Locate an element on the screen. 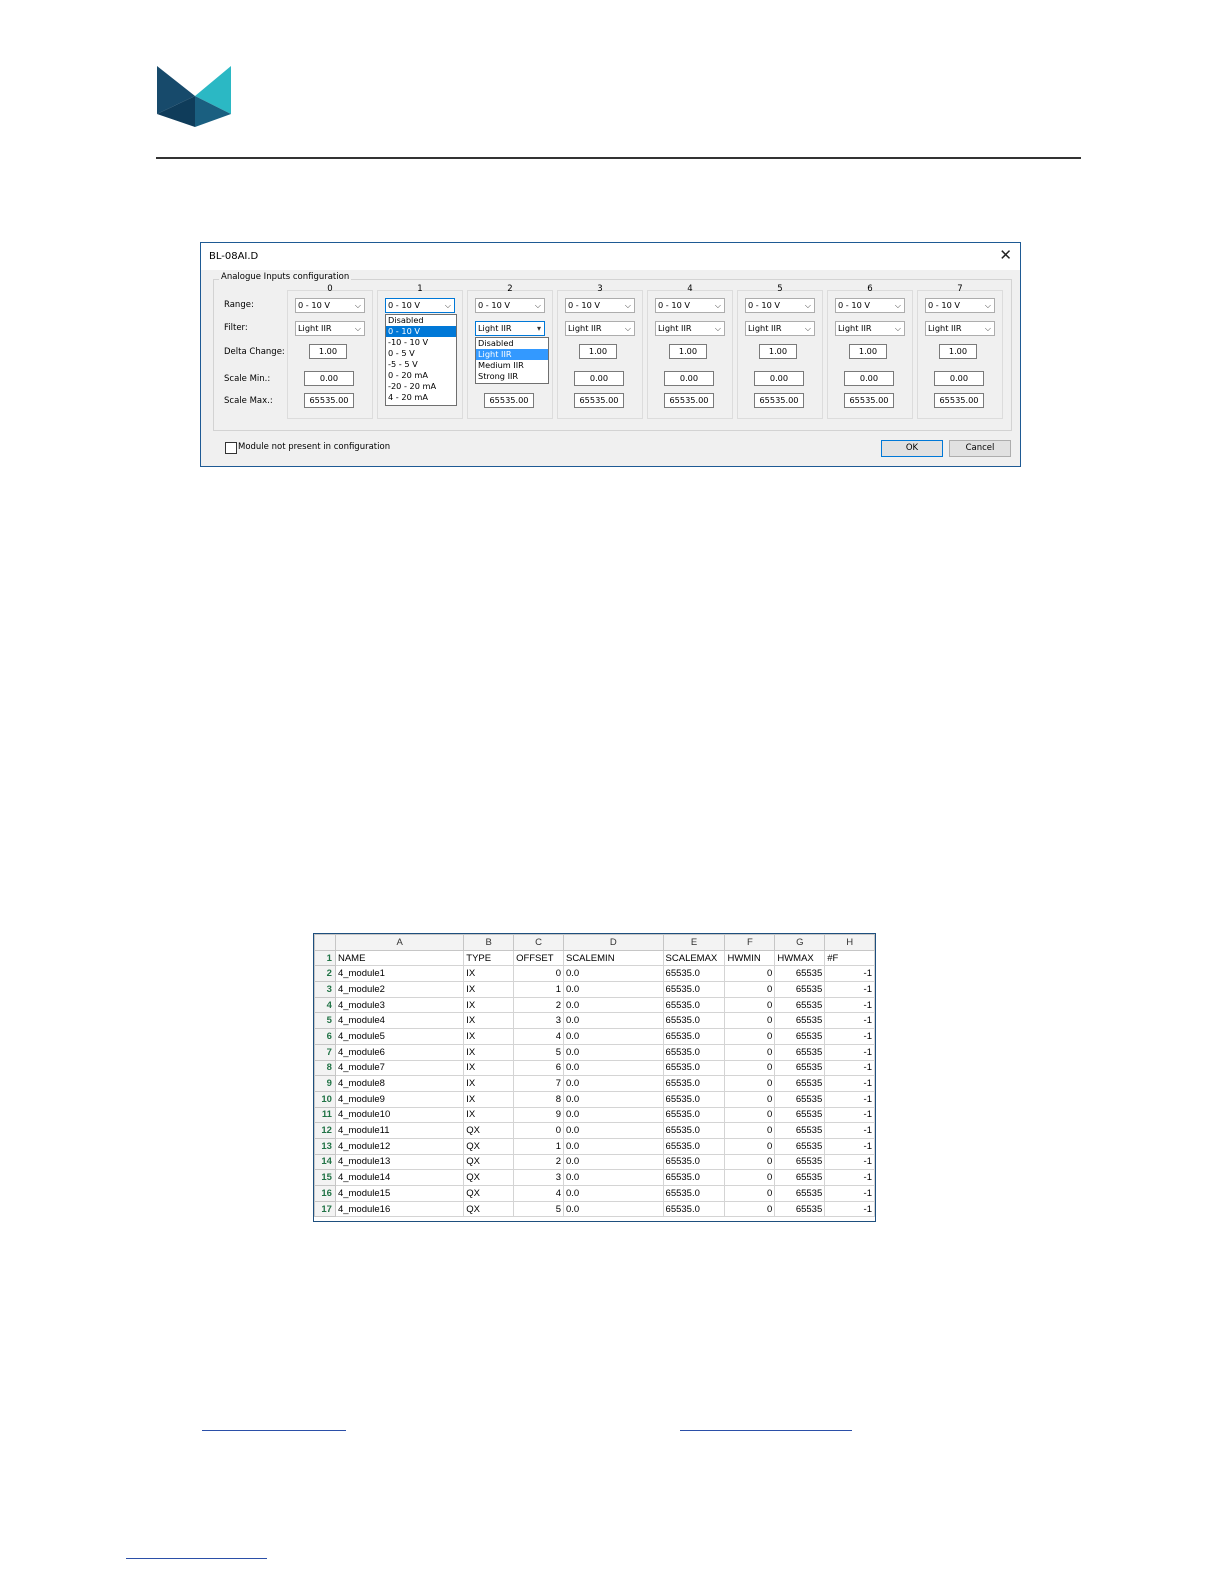 The image size is (1224, 1584). filter-combo: Light IIR ⌵ is located at coordinates (780, 328).